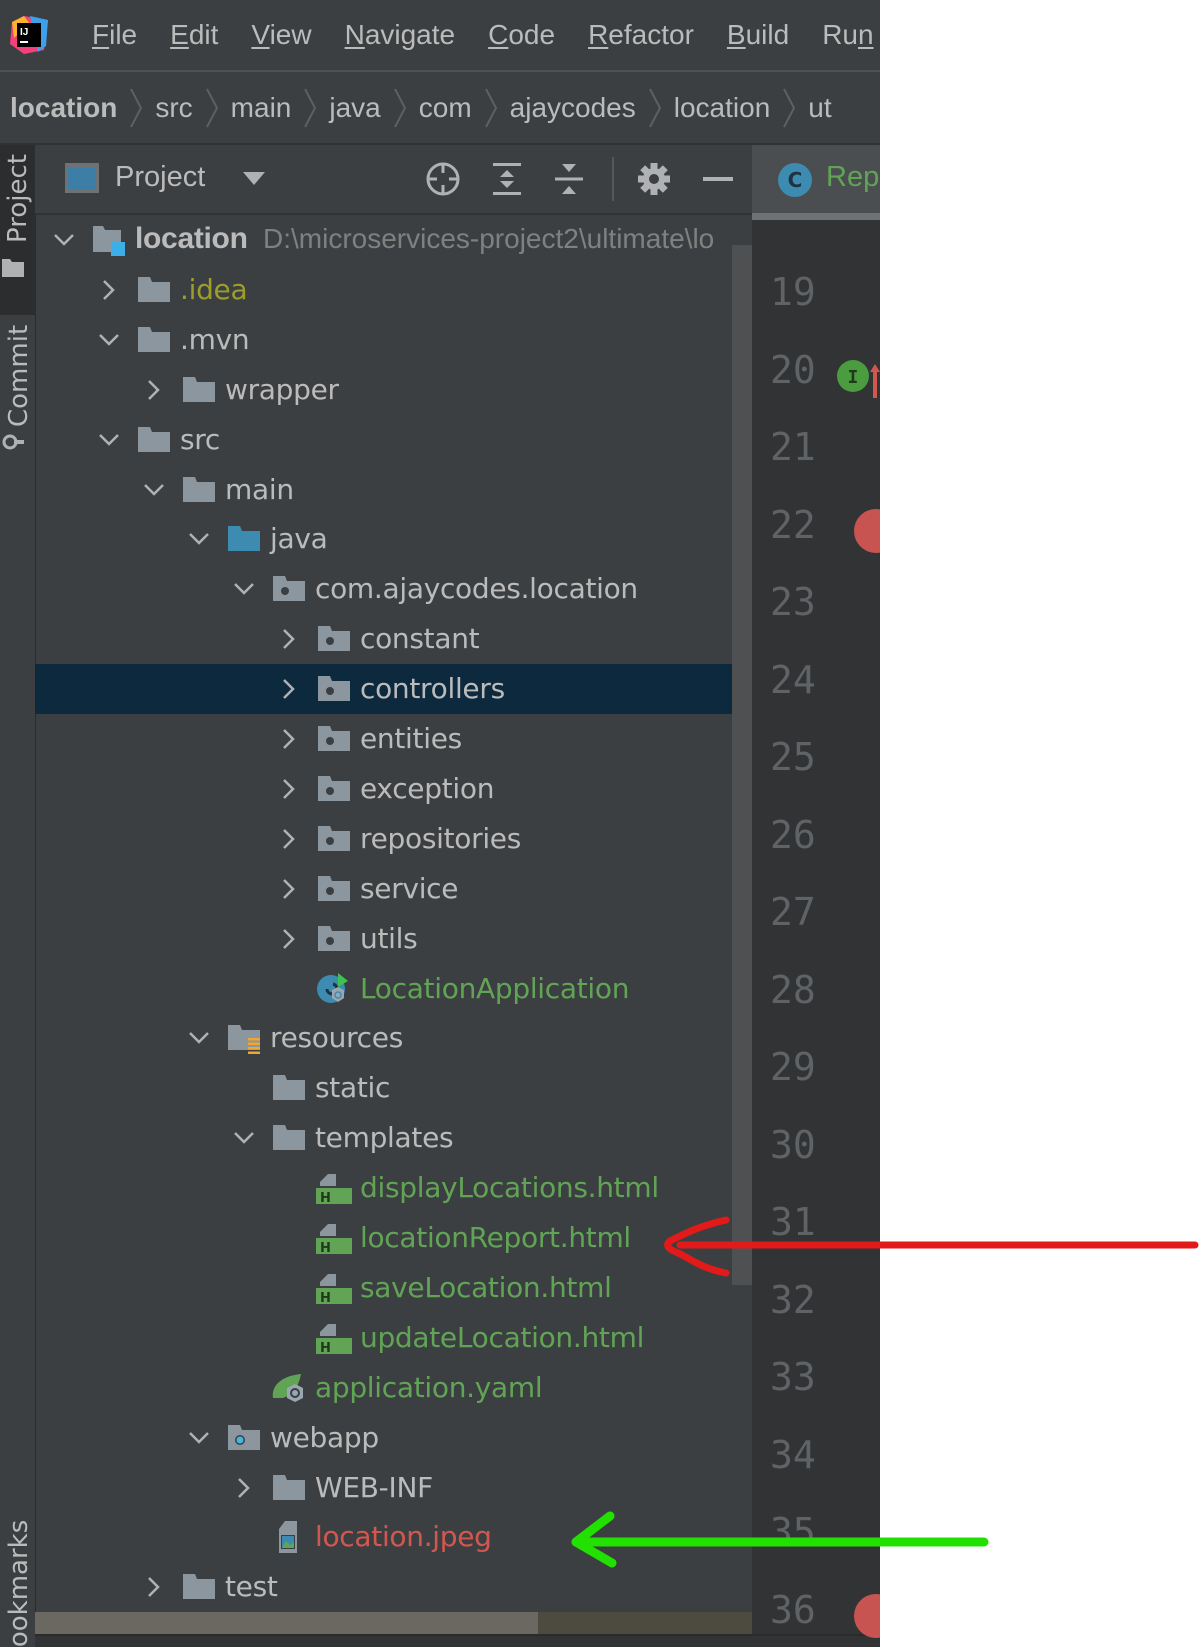 This screenshot has height=1647, width=1201. I want to click on tree-item-entities: entities, so click(393, 739).